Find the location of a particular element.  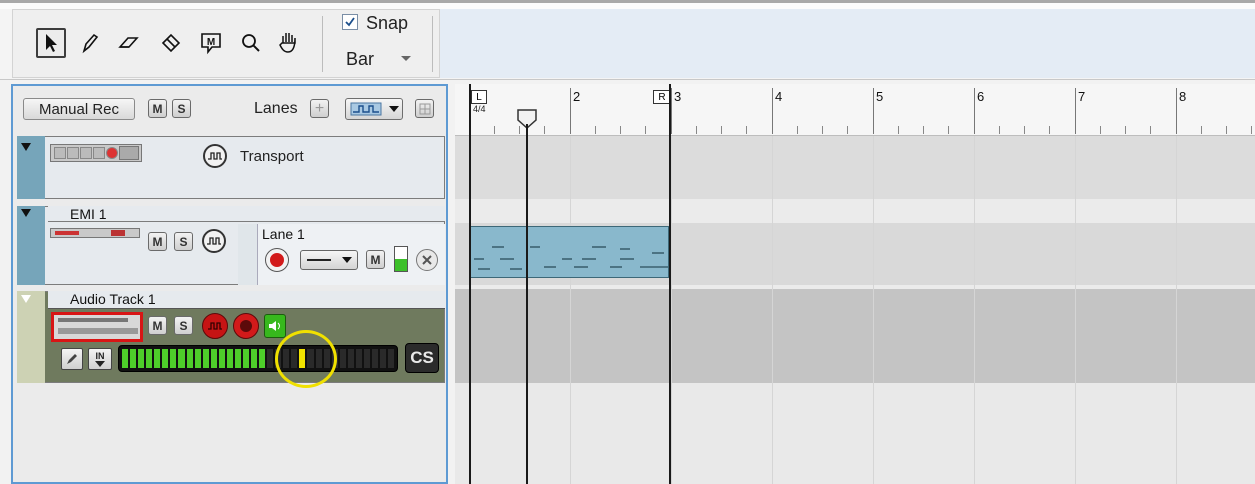

header-solo-button: S is located at coordinates (181, 108).